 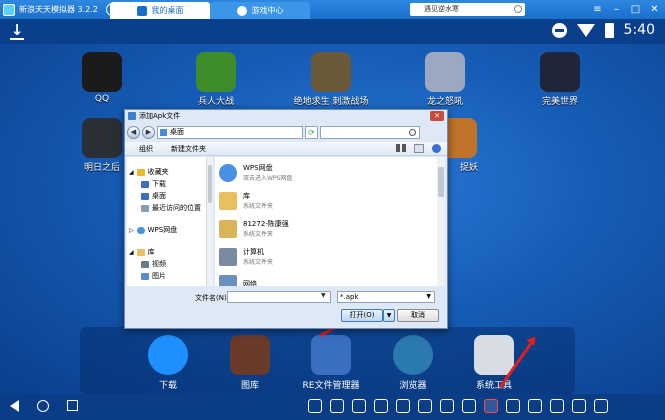 What do you see at coordinates (597, 9) in the screenshot?
I see `menu-icon: ≡` at bounding box center [597, 9].